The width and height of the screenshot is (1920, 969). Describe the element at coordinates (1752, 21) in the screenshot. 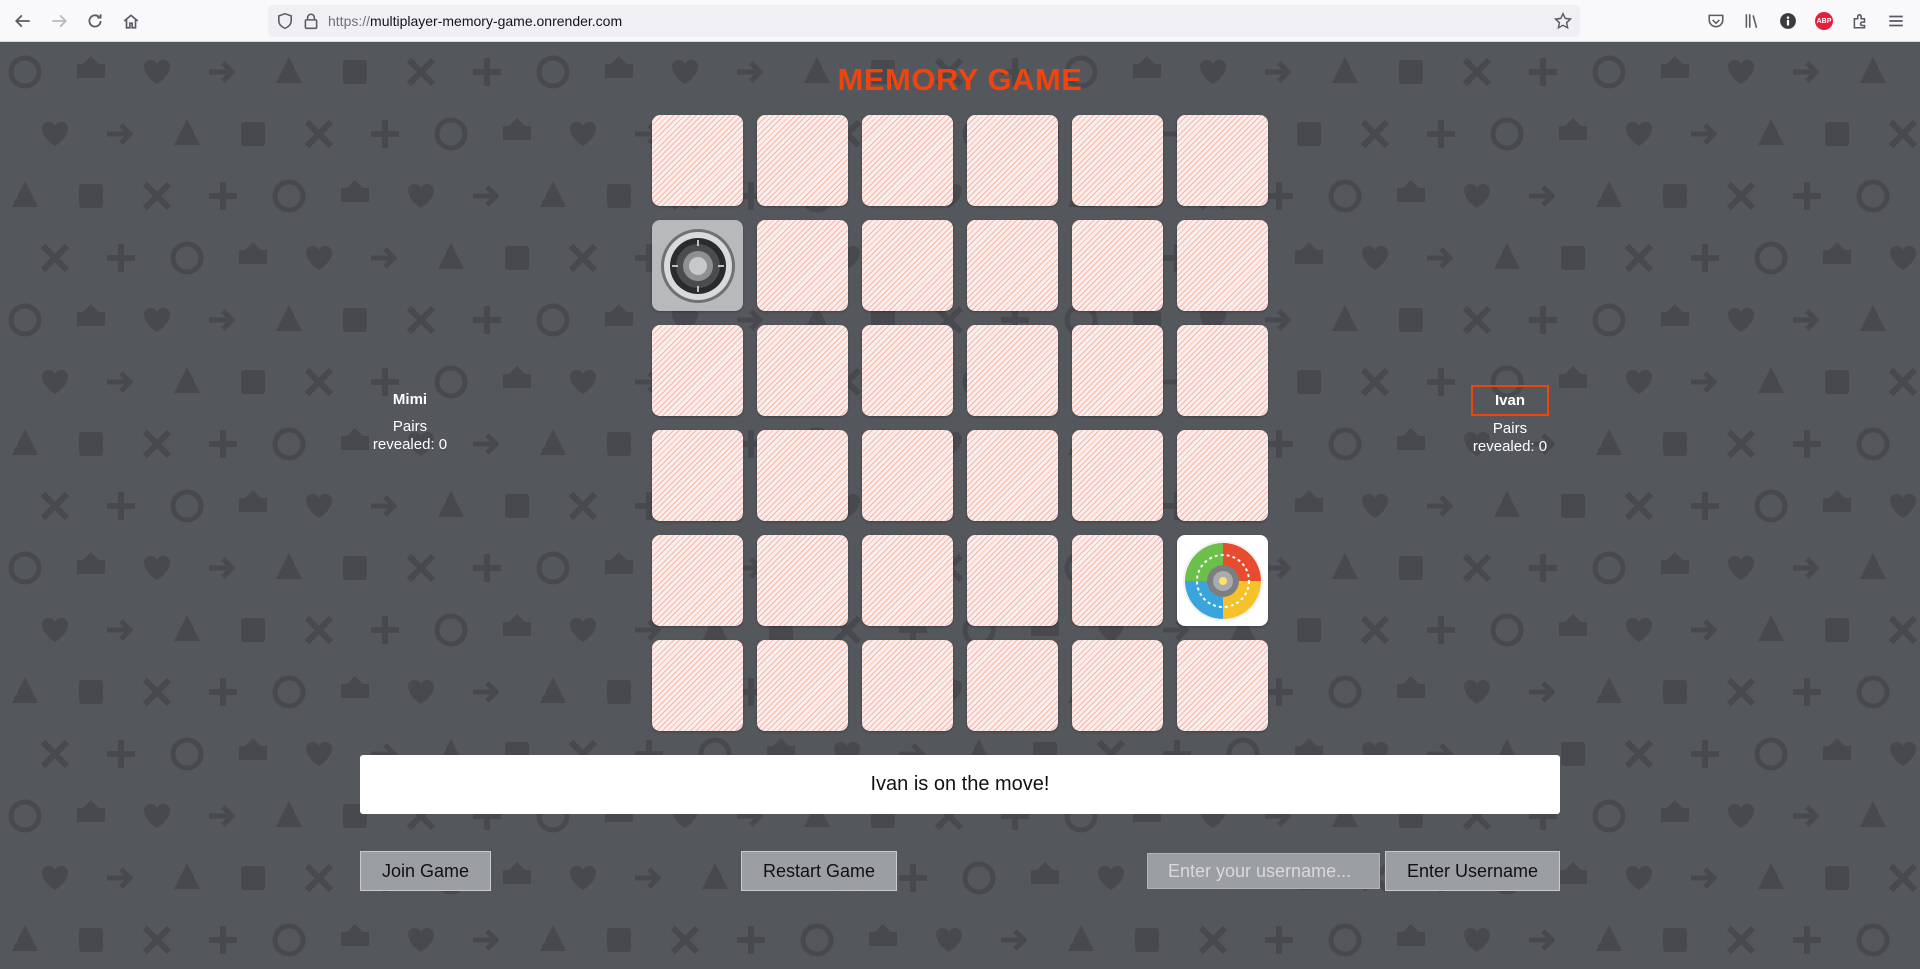

I see `library-icon` at that location.